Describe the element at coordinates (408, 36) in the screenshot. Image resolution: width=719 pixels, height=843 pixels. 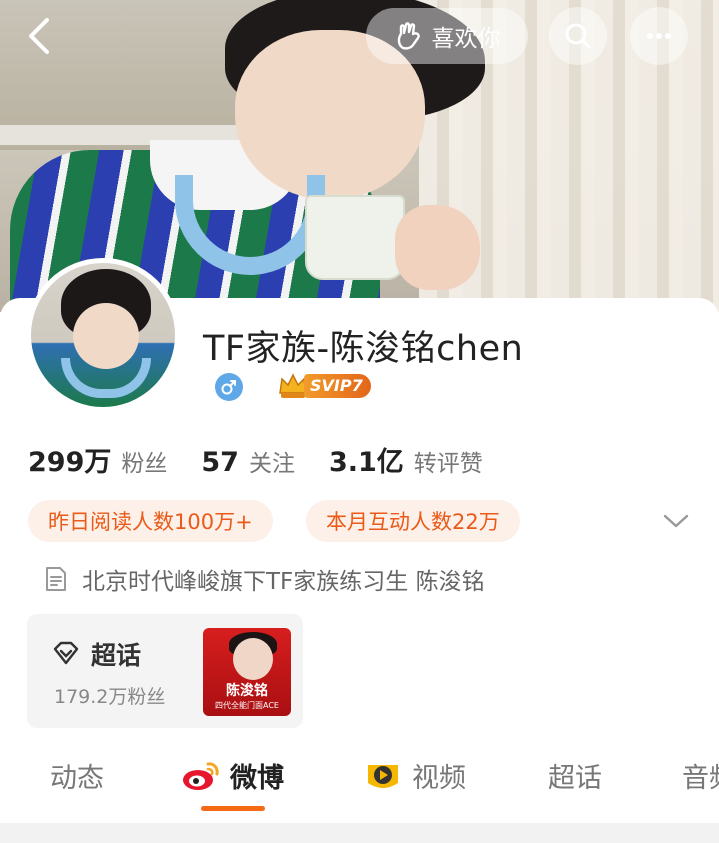
I see `like-hand-icon` at that location.